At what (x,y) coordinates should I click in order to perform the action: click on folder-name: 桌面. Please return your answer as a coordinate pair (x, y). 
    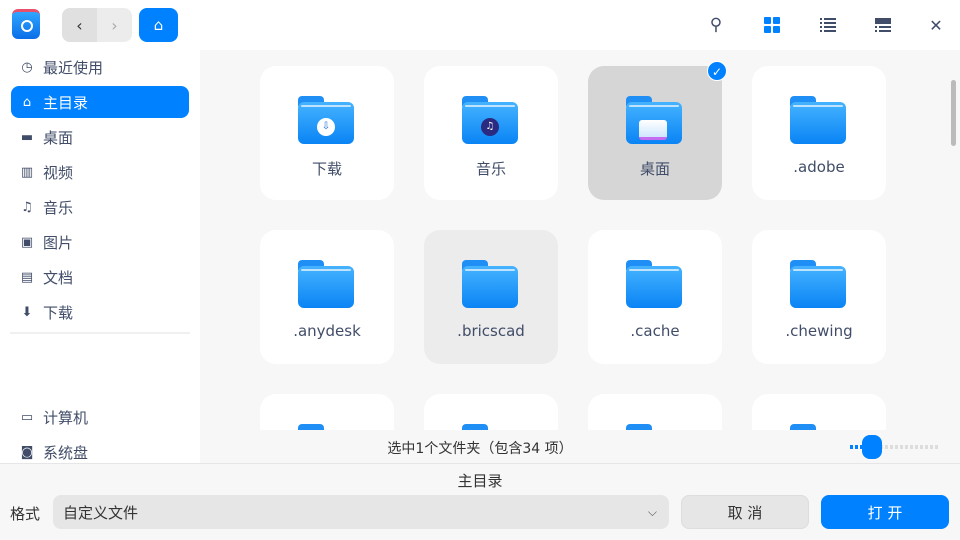
    Looking at the image, I should click on (654, 169).